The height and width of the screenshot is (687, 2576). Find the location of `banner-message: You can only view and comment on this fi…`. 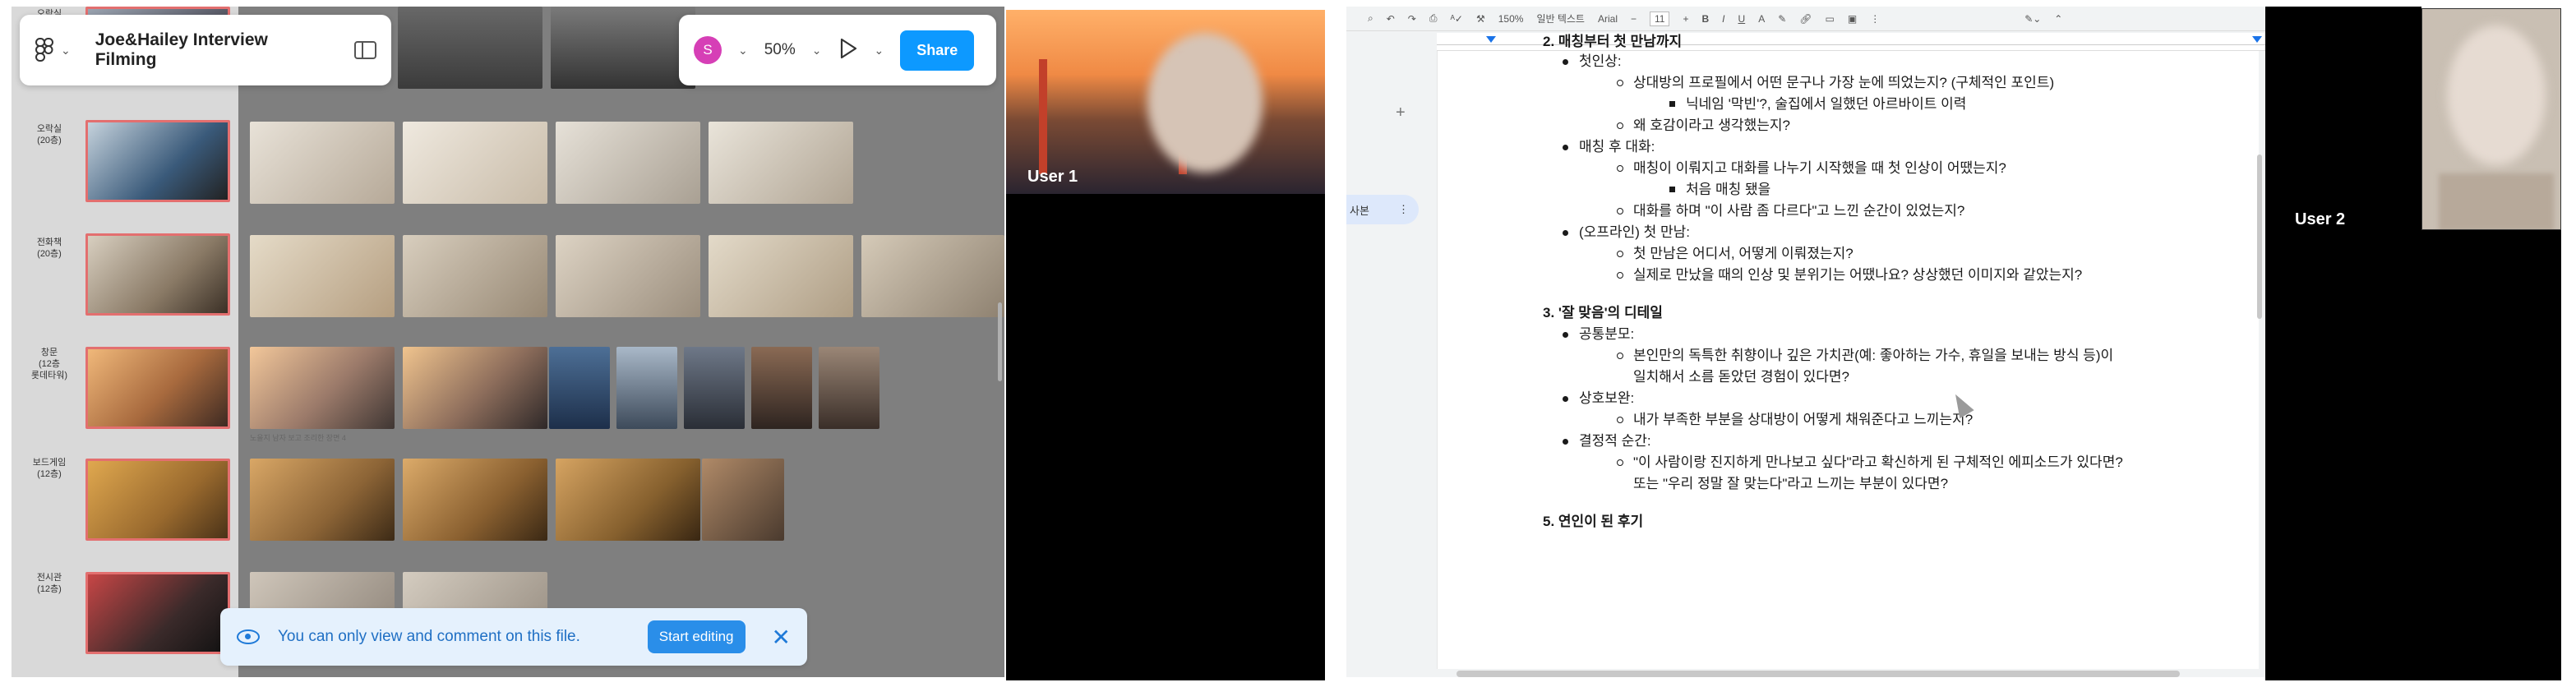

banner-message: You can only view and comment on this fi… is located at coordinates (429, 636).